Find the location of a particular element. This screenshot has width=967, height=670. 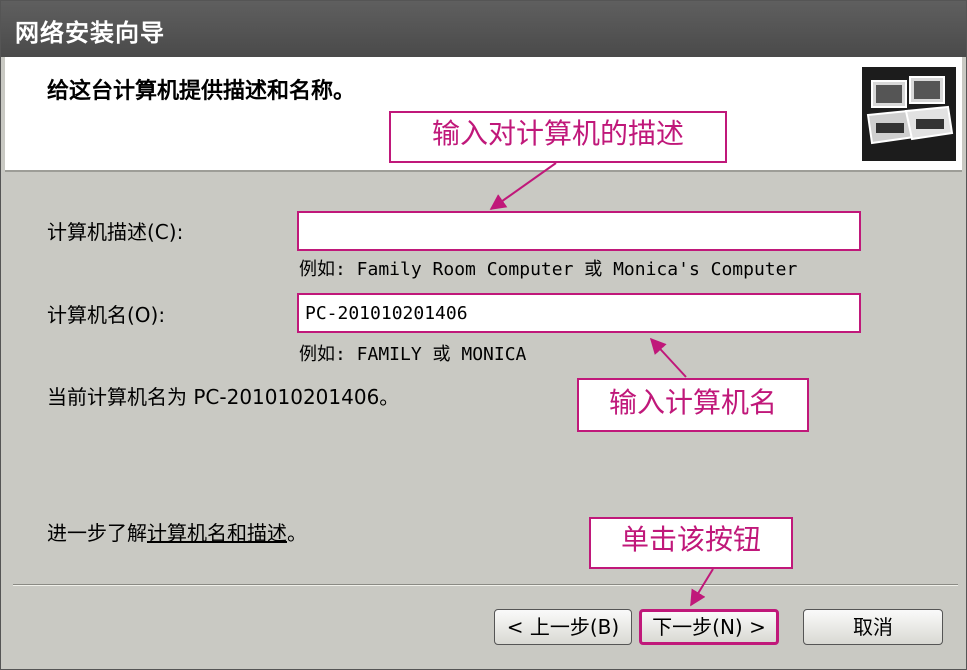

description-arrow is located at coordinates (523, 186).